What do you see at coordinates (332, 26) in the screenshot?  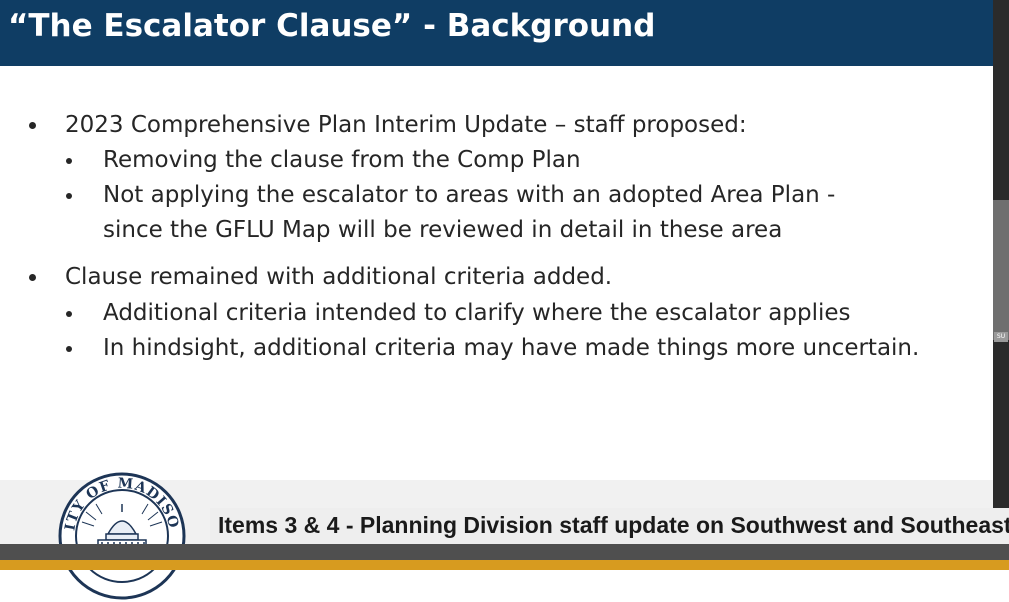 I see `slide-title: “The Escalator Clause” - Background` at bounding box center [332, 26].